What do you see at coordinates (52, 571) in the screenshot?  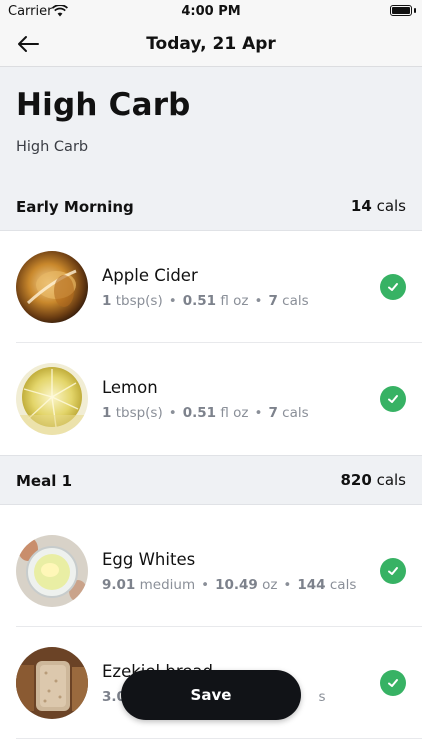 I see `egg-whites-photo` at bounding box center [52, 571].